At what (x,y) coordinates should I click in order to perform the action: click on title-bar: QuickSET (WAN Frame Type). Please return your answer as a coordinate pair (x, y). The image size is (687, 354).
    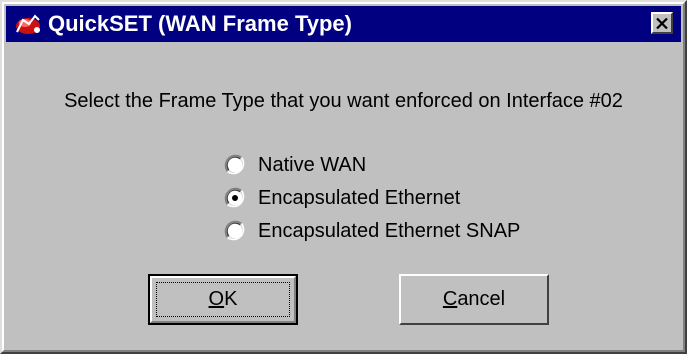
    Looking at the image, I should click on (343, 24).